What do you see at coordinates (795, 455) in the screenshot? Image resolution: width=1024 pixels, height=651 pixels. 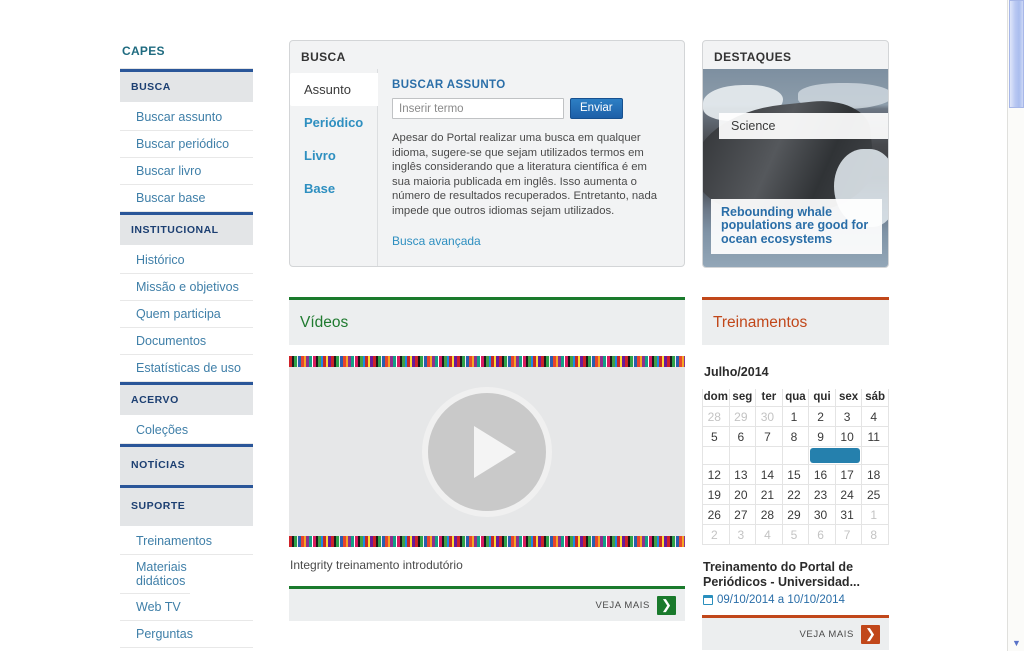 I see `calendar-event-row` at bounding box center [795, 455].